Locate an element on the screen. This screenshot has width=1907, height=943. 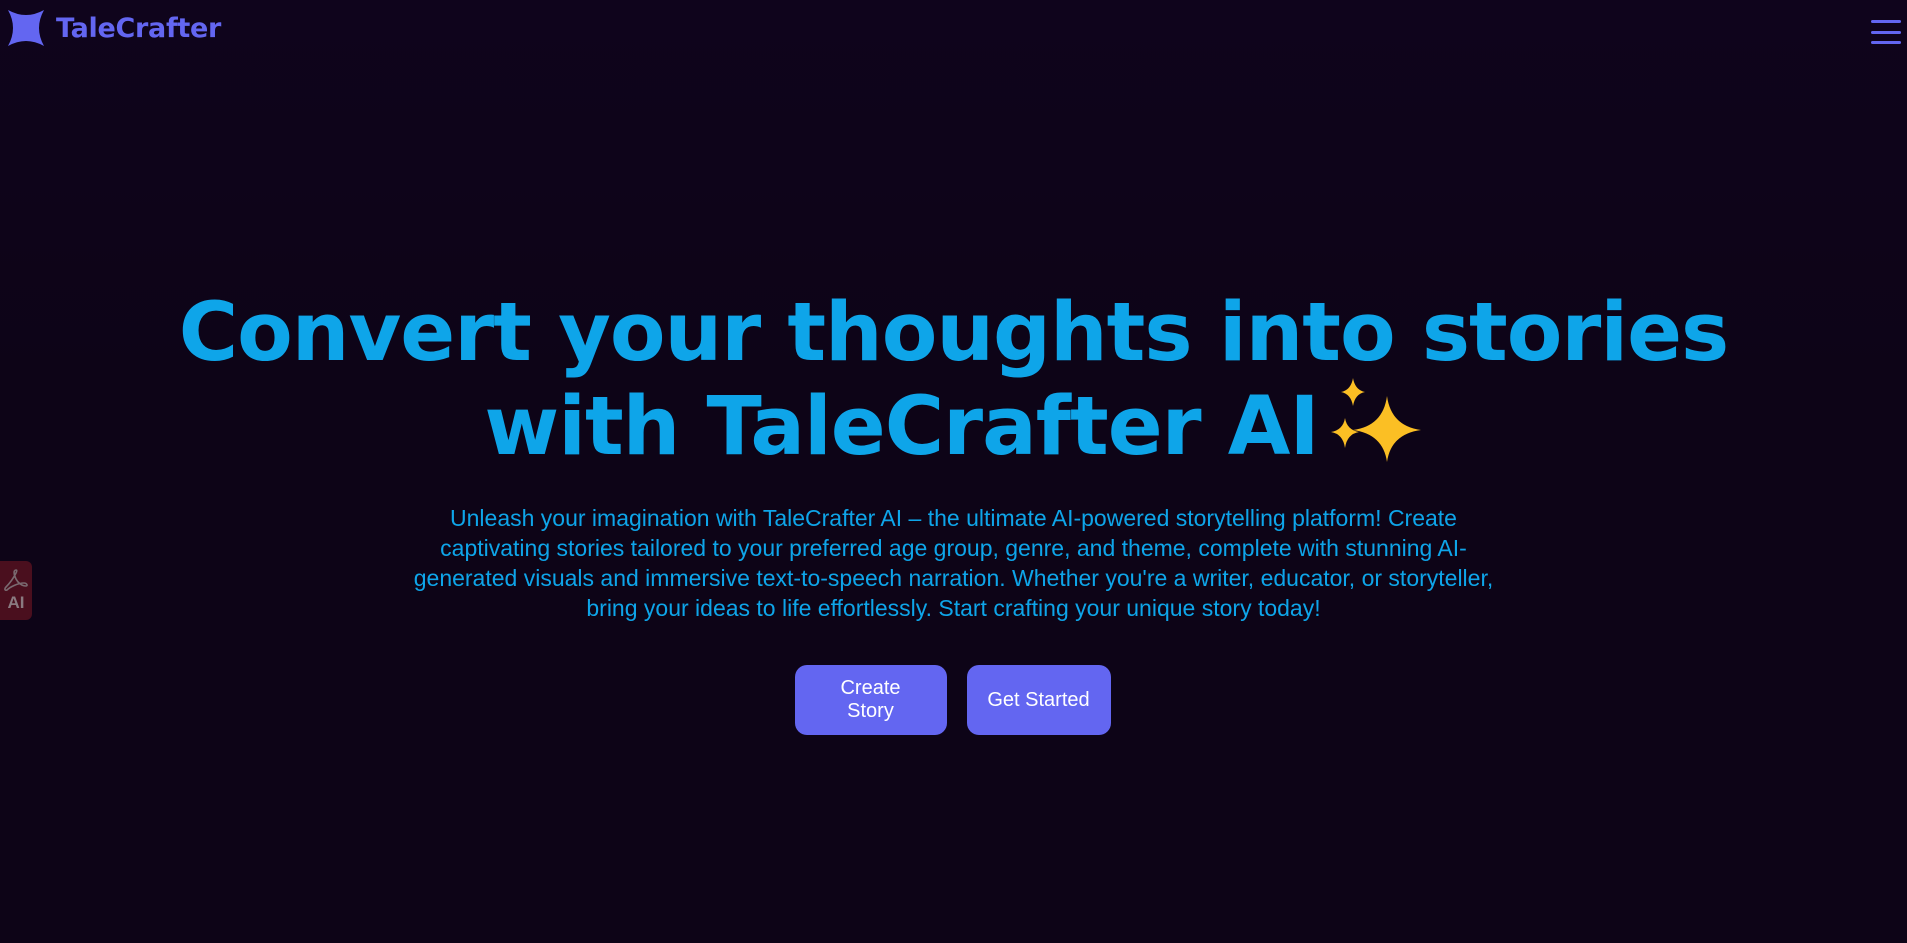
brand-name: TaleCrafter is located at coordinates (139, 28).